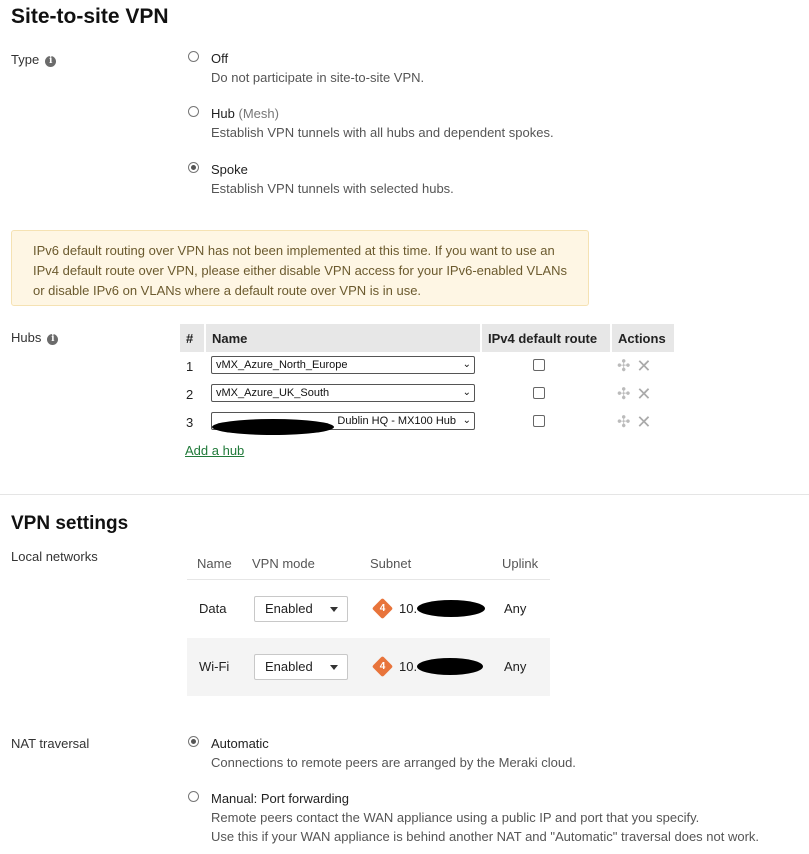 The width and height of the screenshot is (809, 854). What do you see at coordinates (50, 743) in the screenshot?
I see `nat-traversal-label: NAT traversal` at bounding box center [50, 743].